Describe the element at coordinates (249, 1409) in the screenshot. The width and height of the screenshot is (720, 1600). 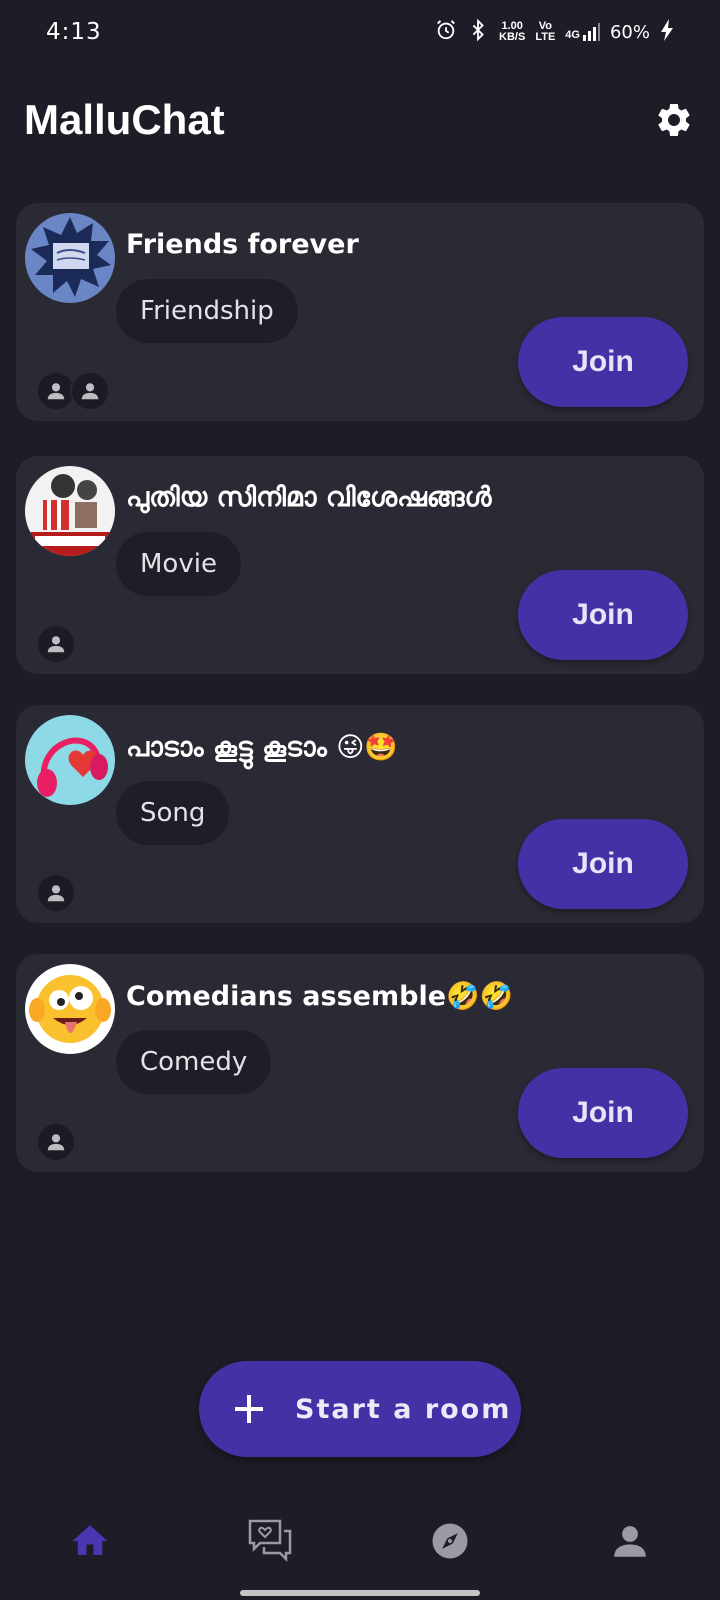
I see `plus-icon` at that location.